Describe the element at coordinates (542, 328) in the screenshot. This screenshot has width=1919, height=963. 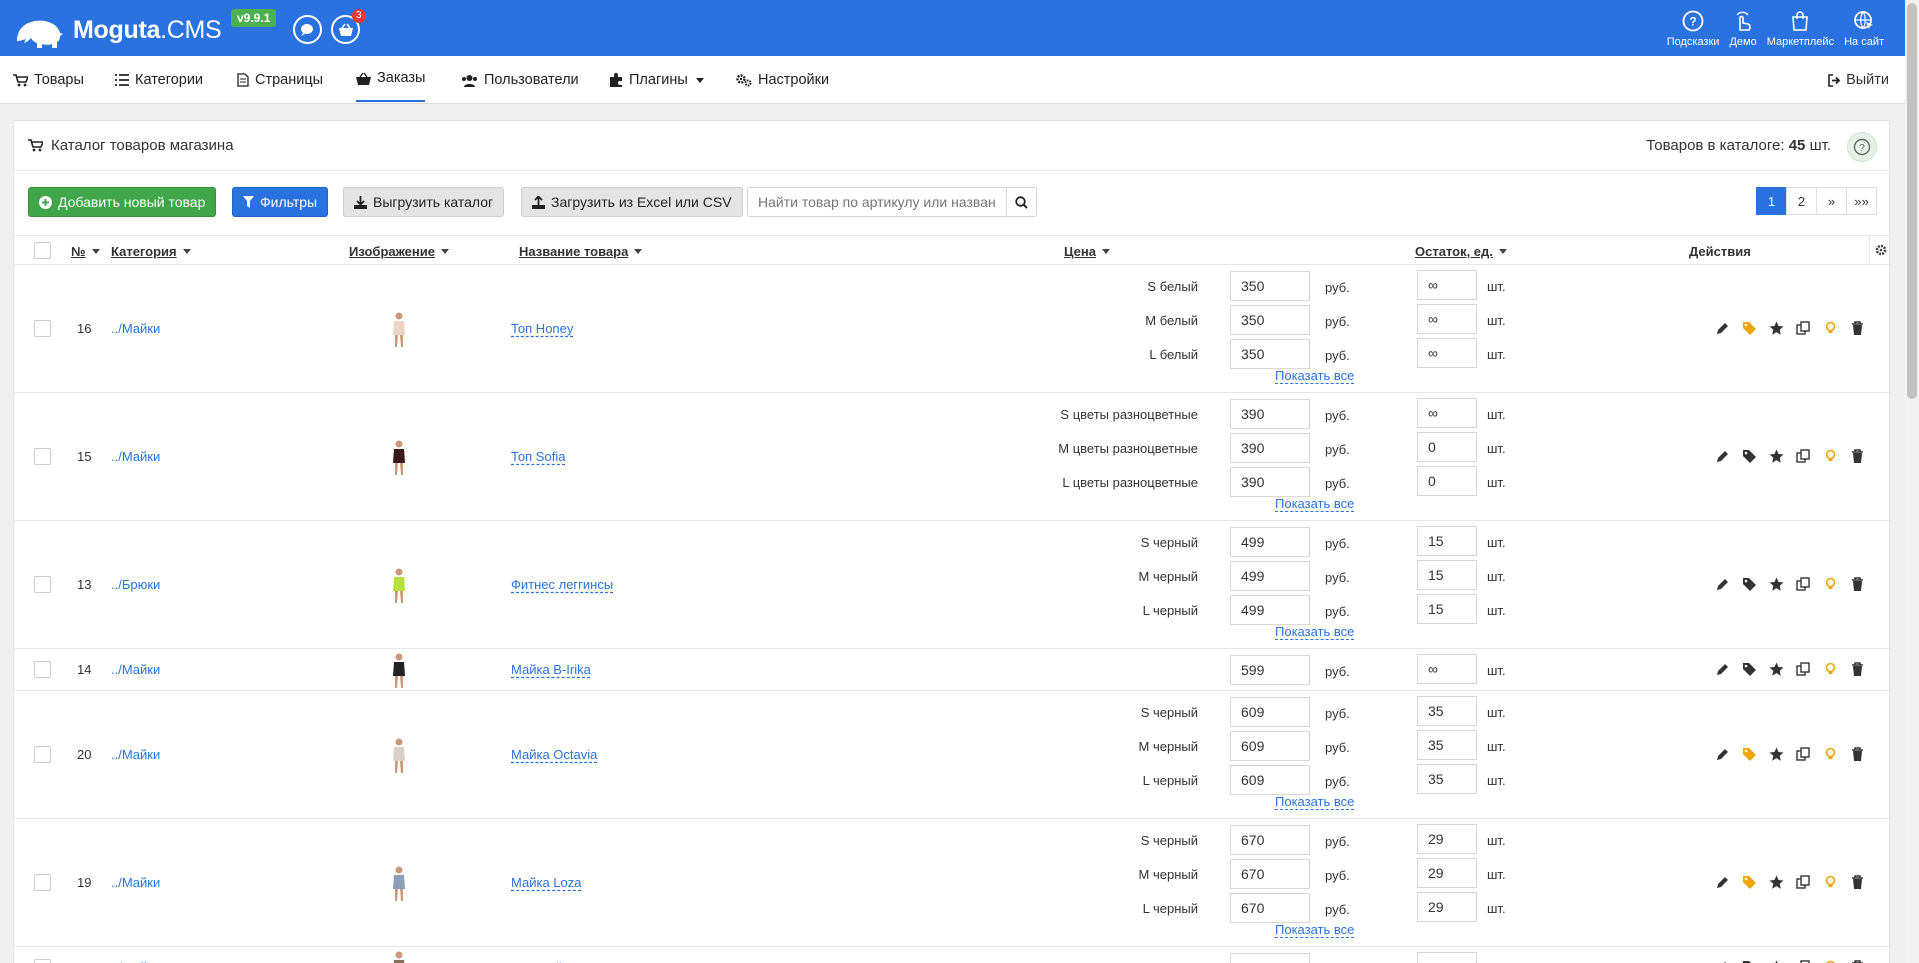
I see `product-name-link: Топ Honey` at that location.